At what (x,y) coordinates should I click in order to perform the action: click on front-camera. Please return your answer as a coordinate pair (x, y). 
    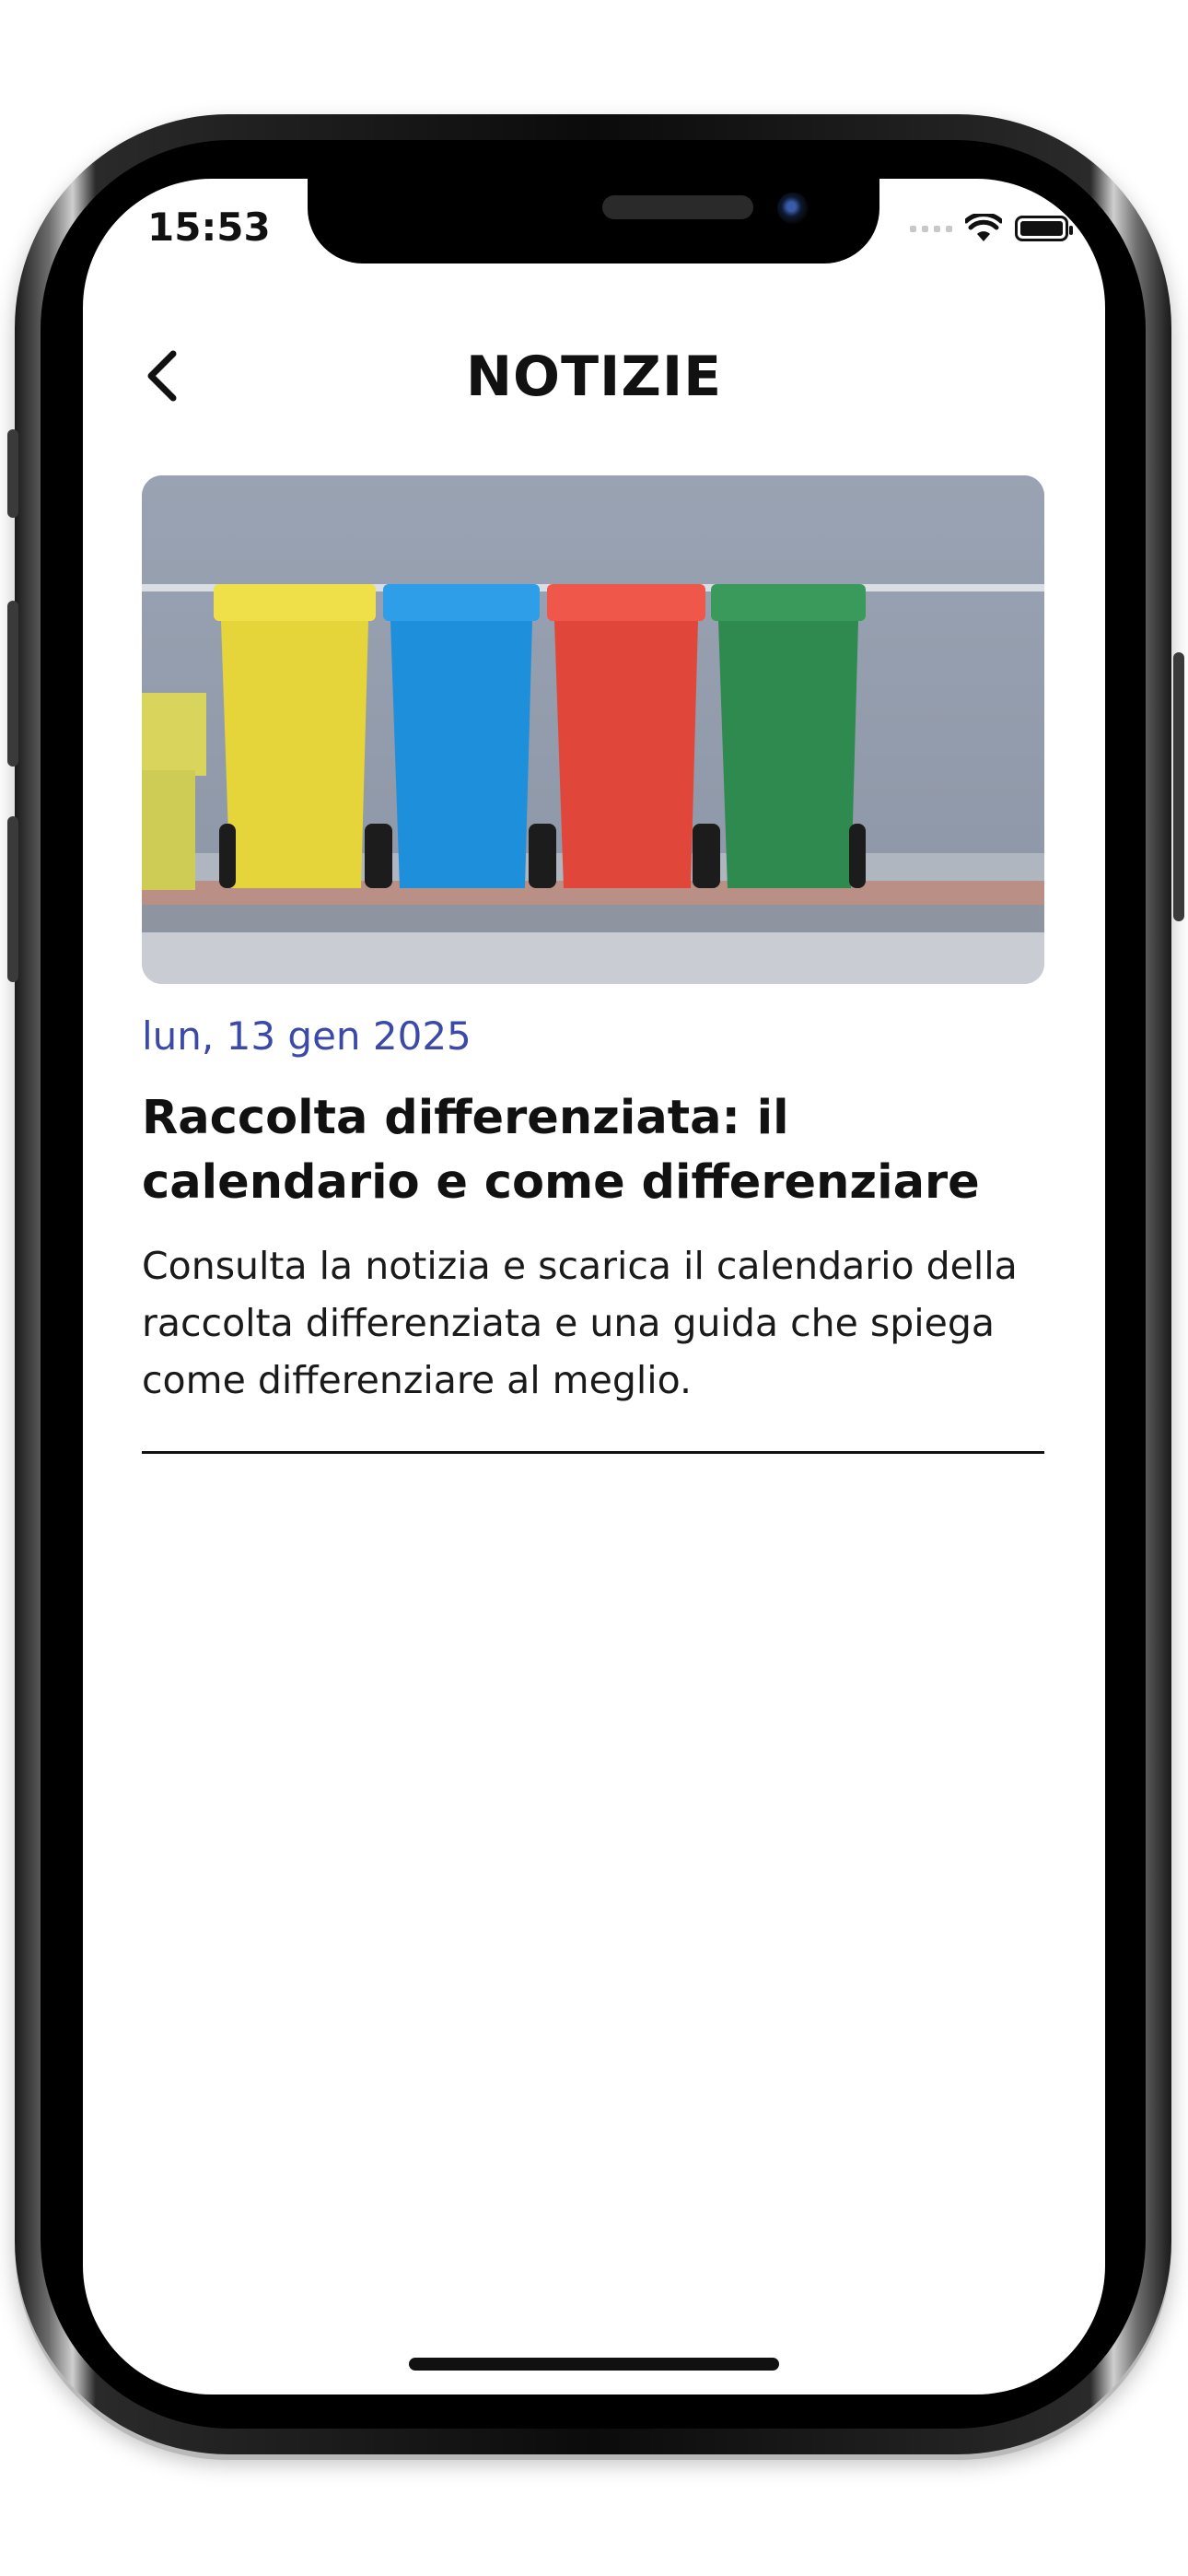
    Looking at the image, I should click on (793, 208).